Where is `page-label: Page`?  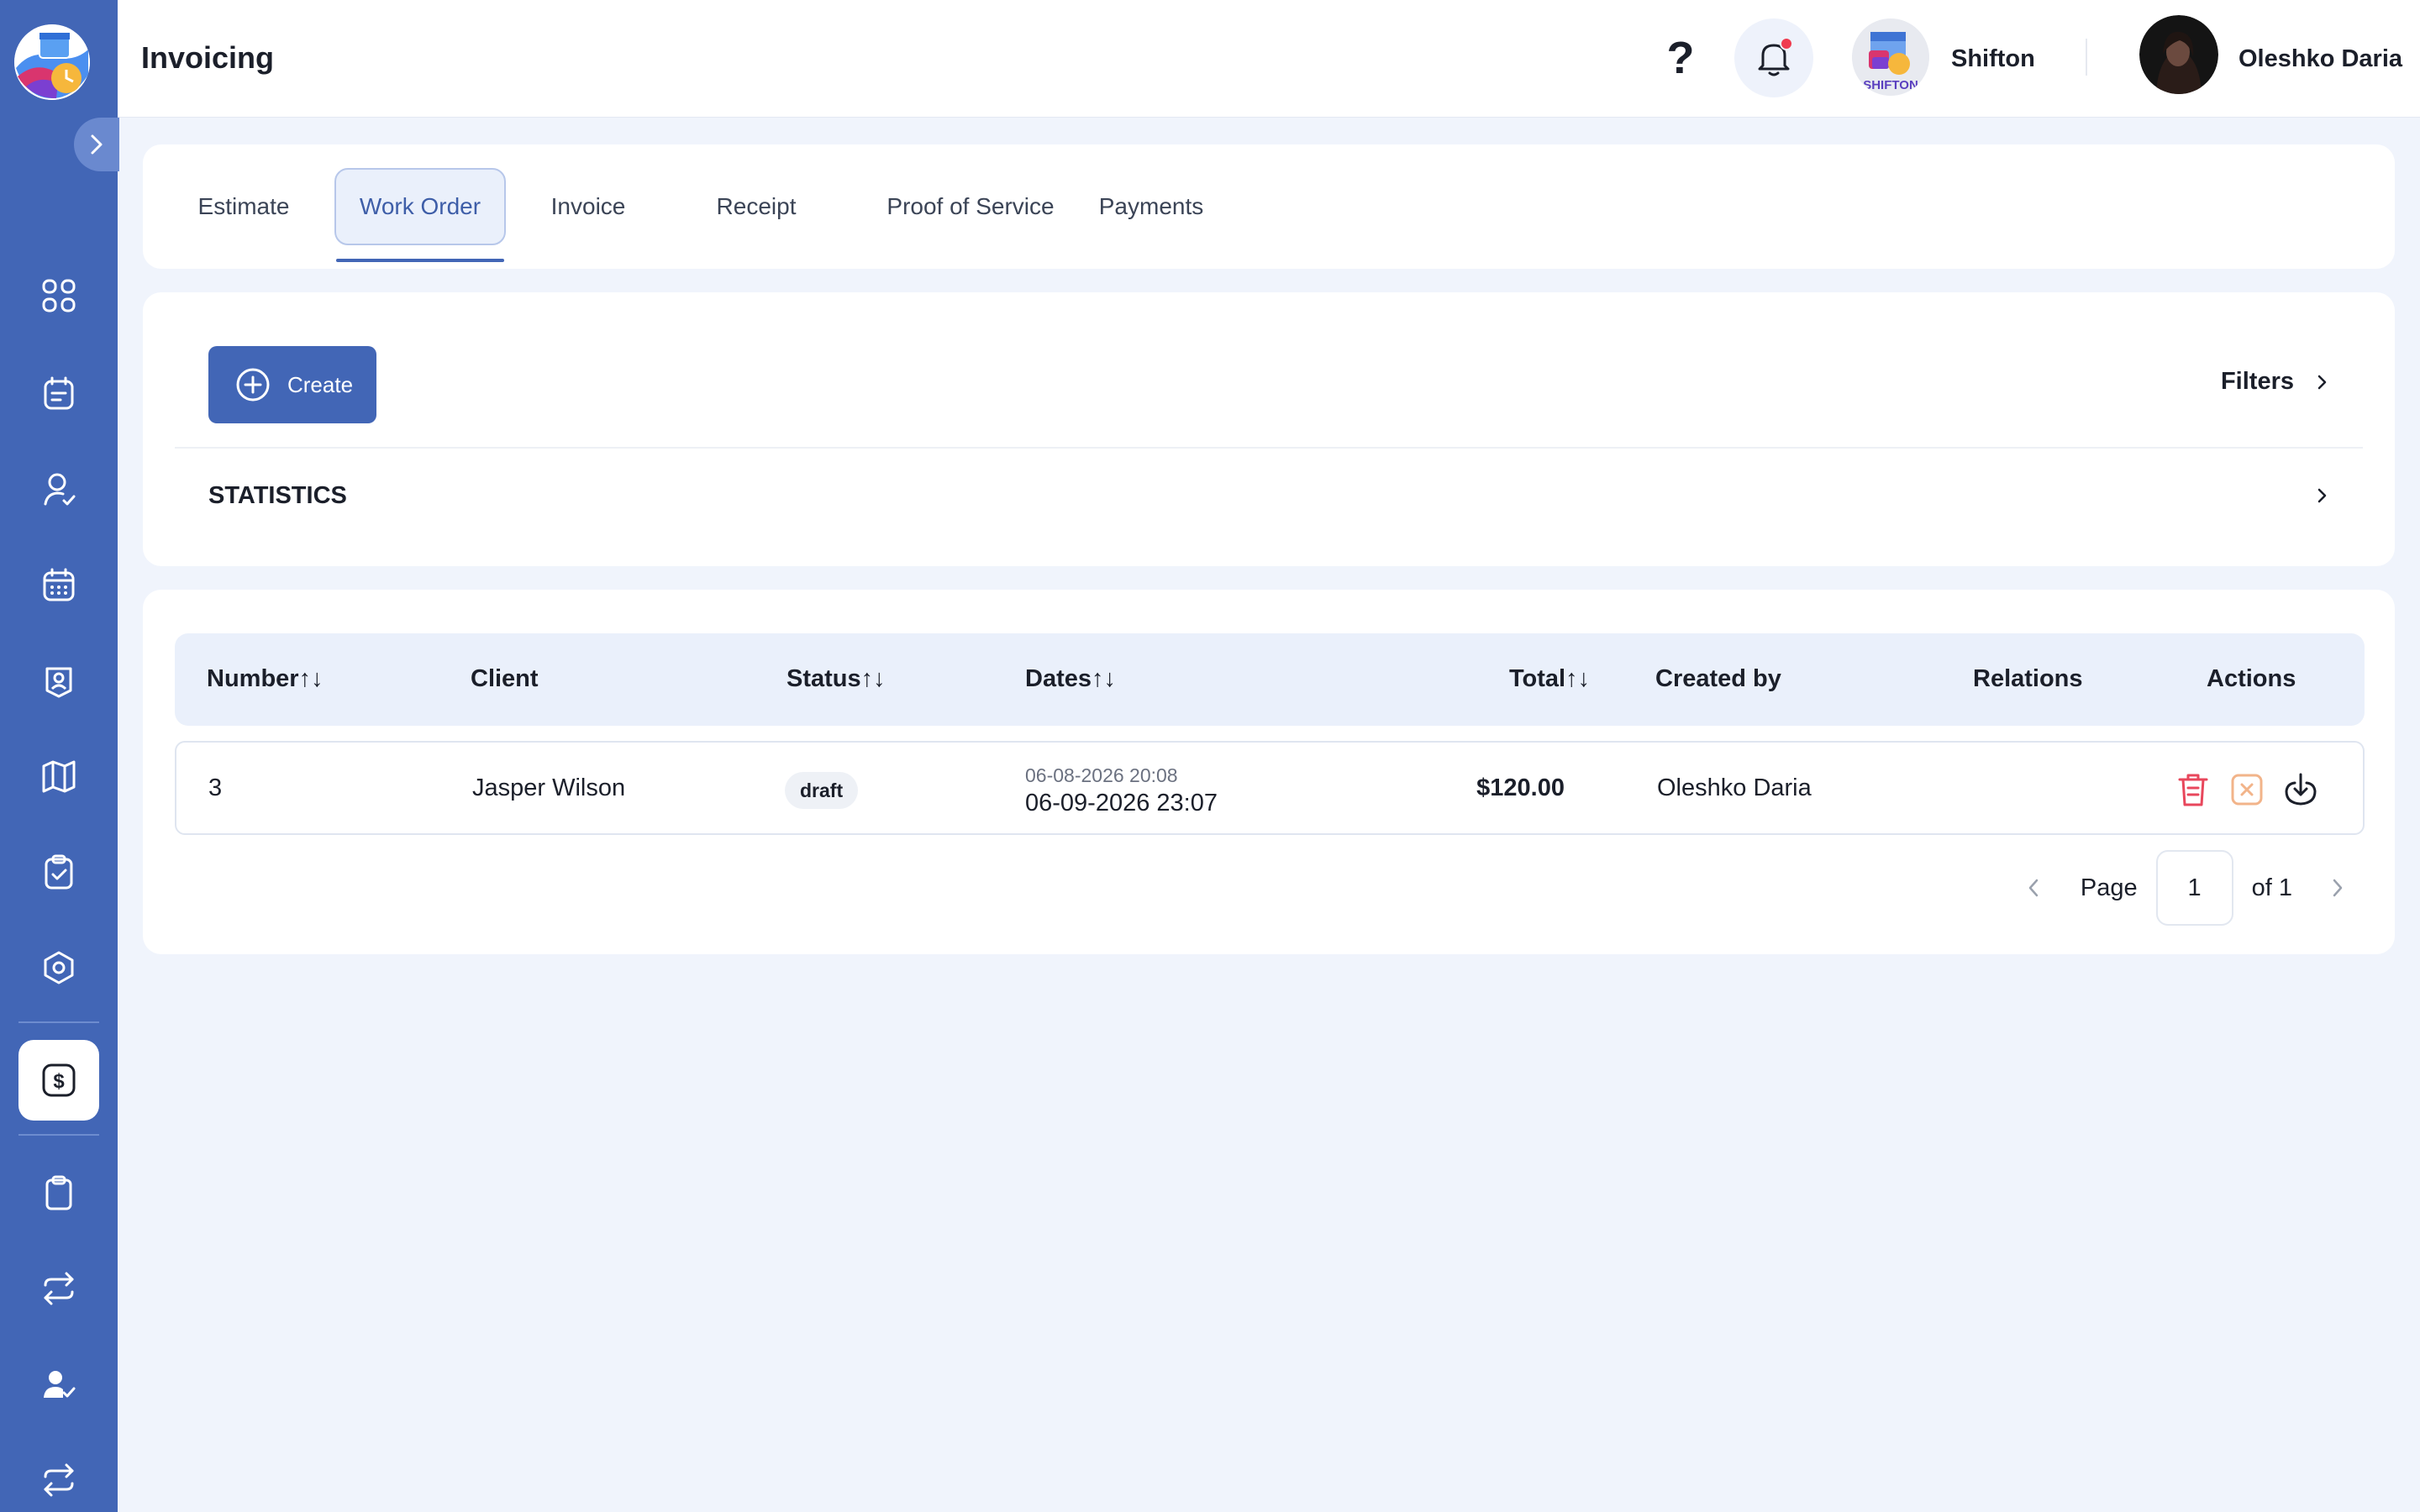
page-label: Page is located at coordinates (2109, 887).